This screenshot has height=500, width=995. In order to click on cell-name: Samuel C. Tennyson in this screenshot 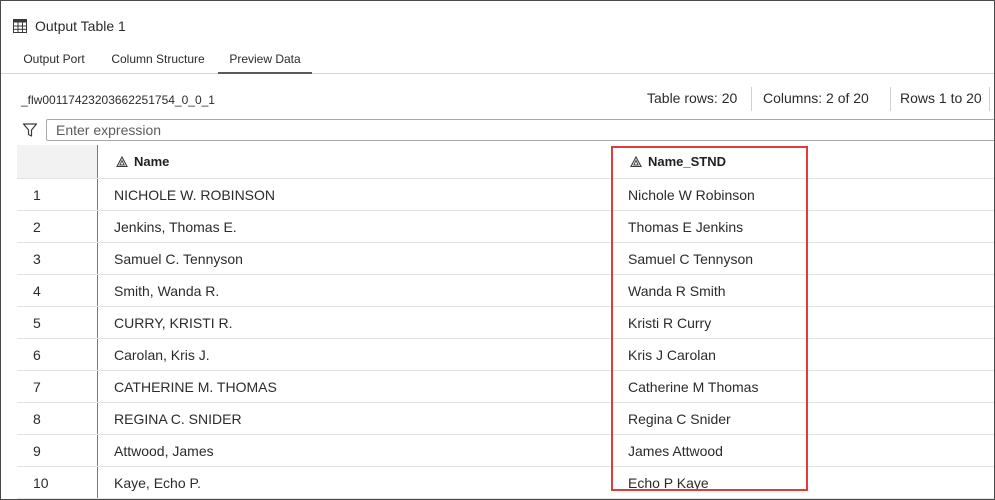, I will do `click(178, 259)`.